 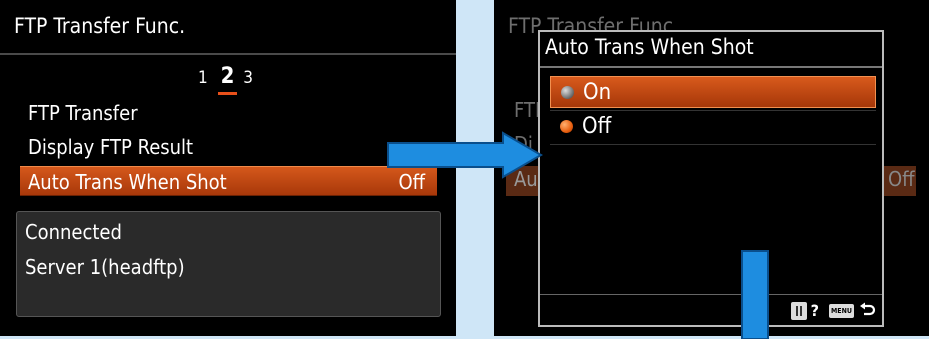 What do you see at coordinates (73, 232) in the screenshot?
I see `connection-status: Connected` at bounding box center [73, 232].